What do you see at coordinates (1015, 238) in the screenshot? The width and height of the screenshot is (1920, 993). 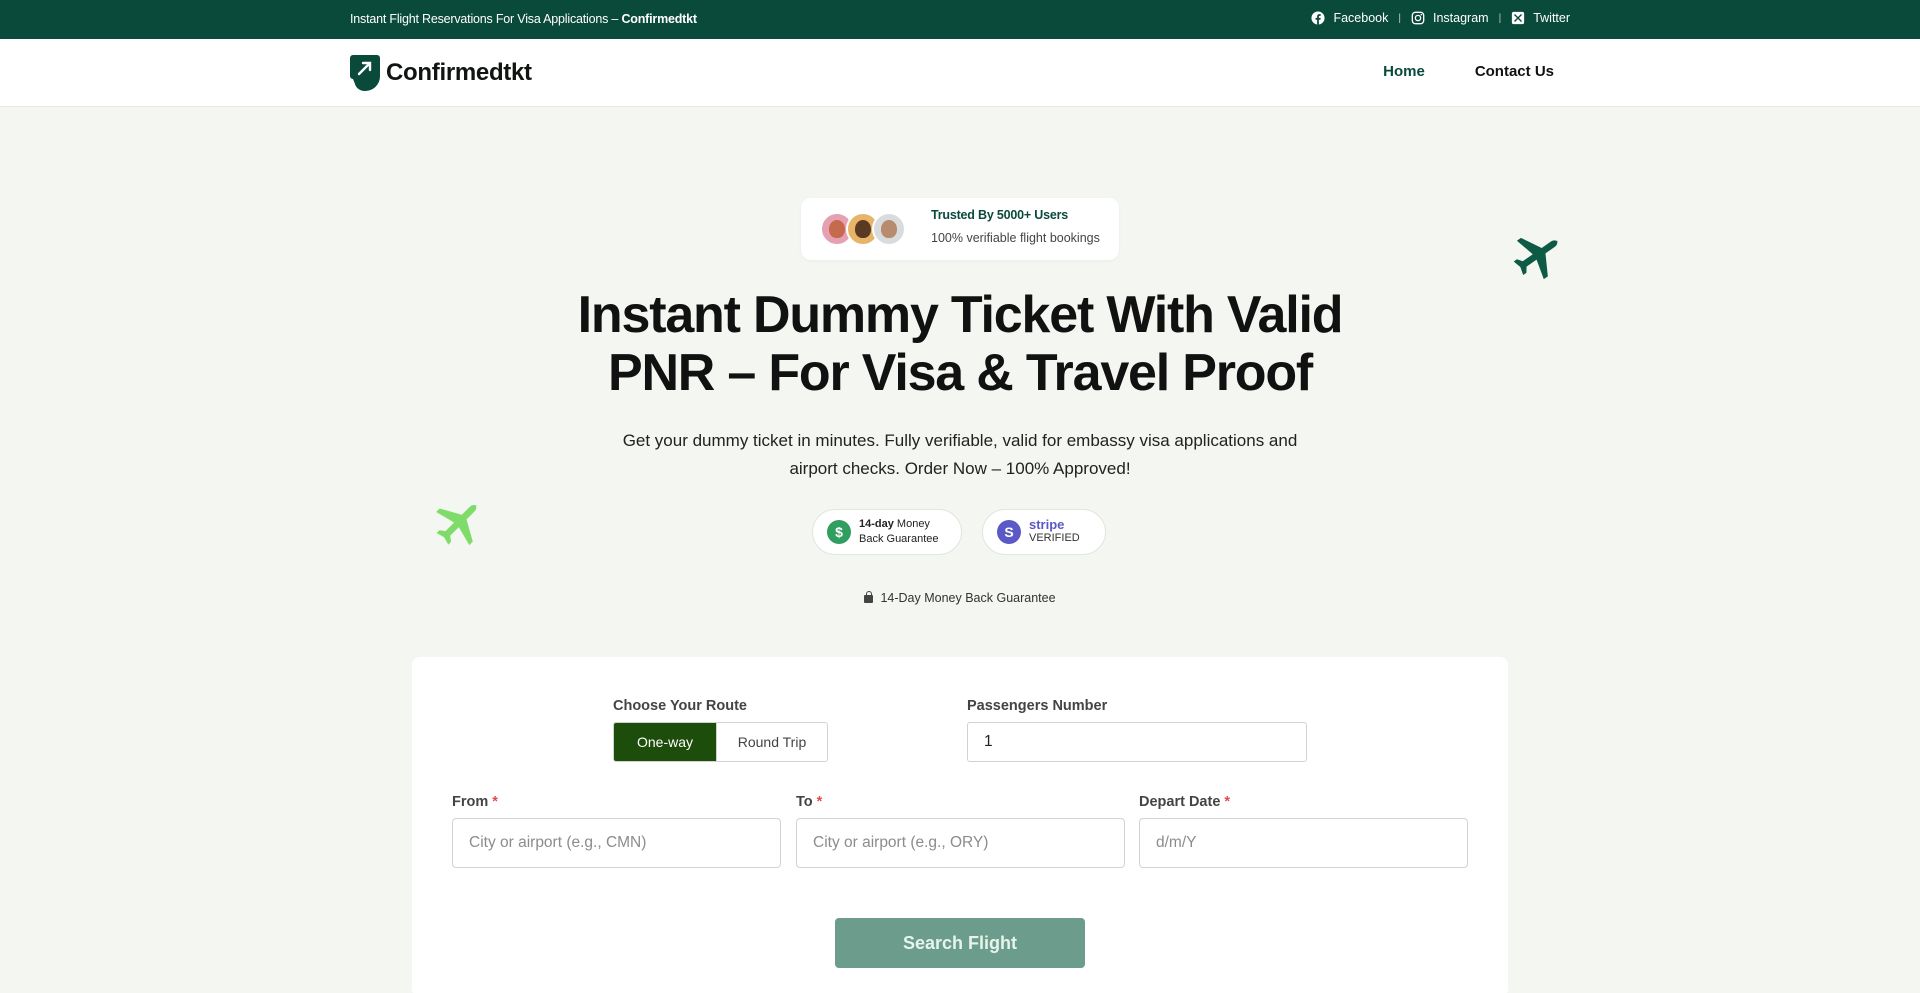 I see `trust-subtitle: 100% verifiable flight bookings` at bounding box center [1015, 238].